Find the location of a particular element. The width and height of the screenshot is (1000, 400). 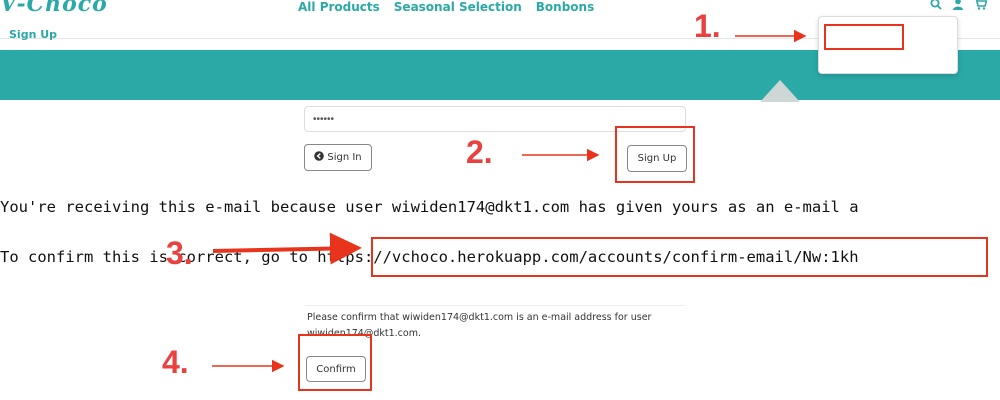

annotation-step-1: 1. is located at coordinates (707, 26).